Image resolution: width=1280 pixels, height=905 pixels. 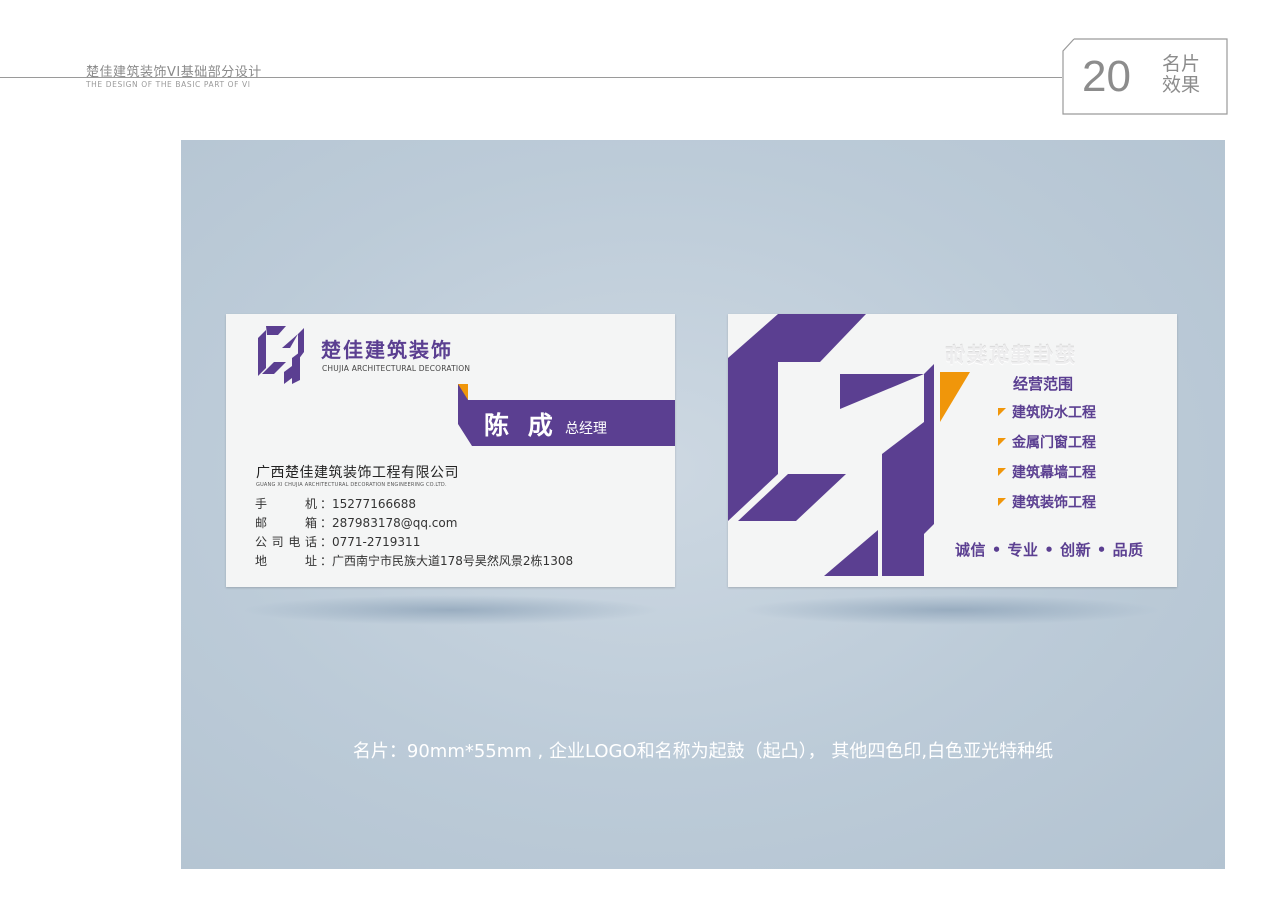 What do you see at coordinates (286, 561) in the screenshot?
I see `contact-label: 地址` at bounding box center [286, 561].